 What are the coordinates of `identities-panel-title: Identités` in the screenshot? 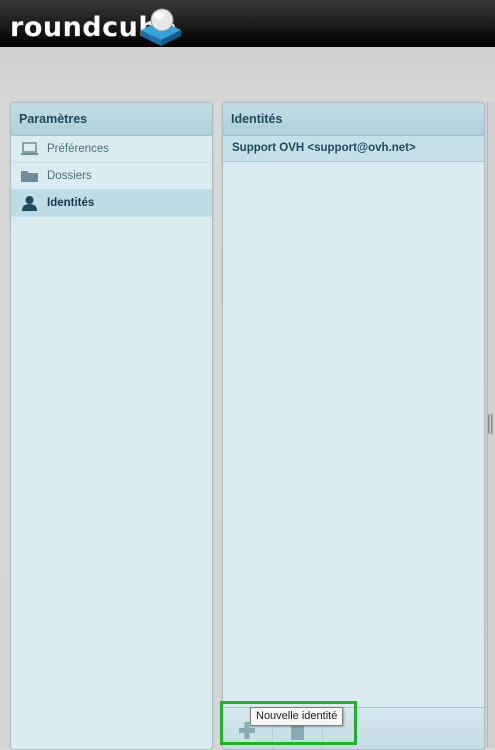 It's located at (353, 119).